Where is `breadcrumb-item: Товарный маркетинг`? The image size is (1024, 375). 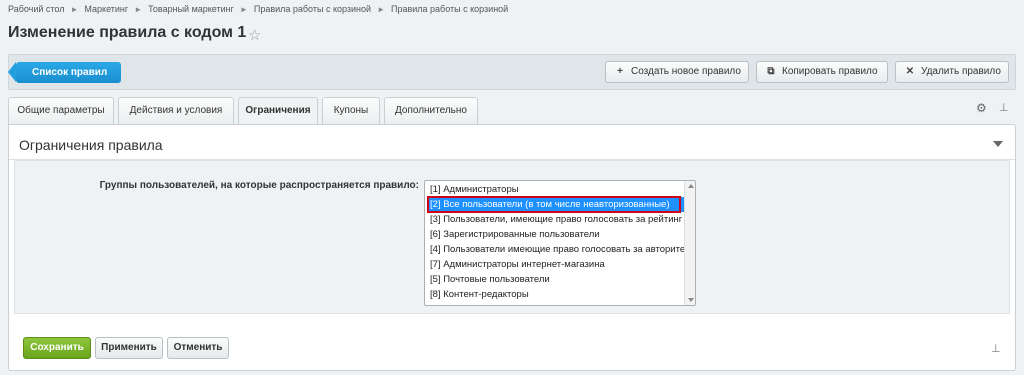
breadcrumb-item: Товарный маркетинг is located at coordinates (191, 9).